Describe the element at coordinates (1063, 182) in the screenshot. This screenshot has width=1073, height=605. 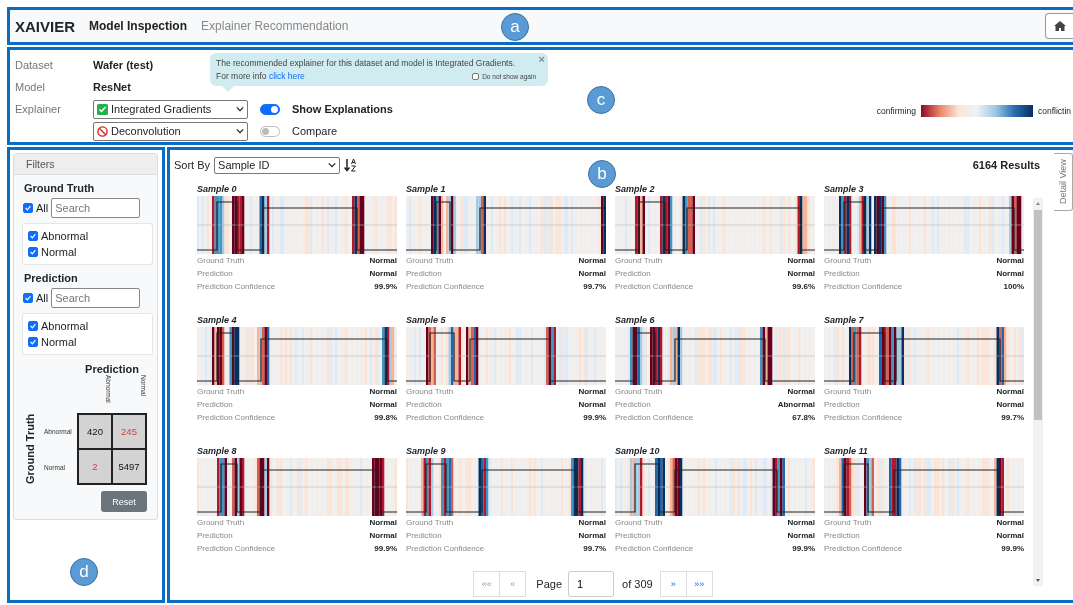
I see `detail-view-tab: Detail View` at that location.